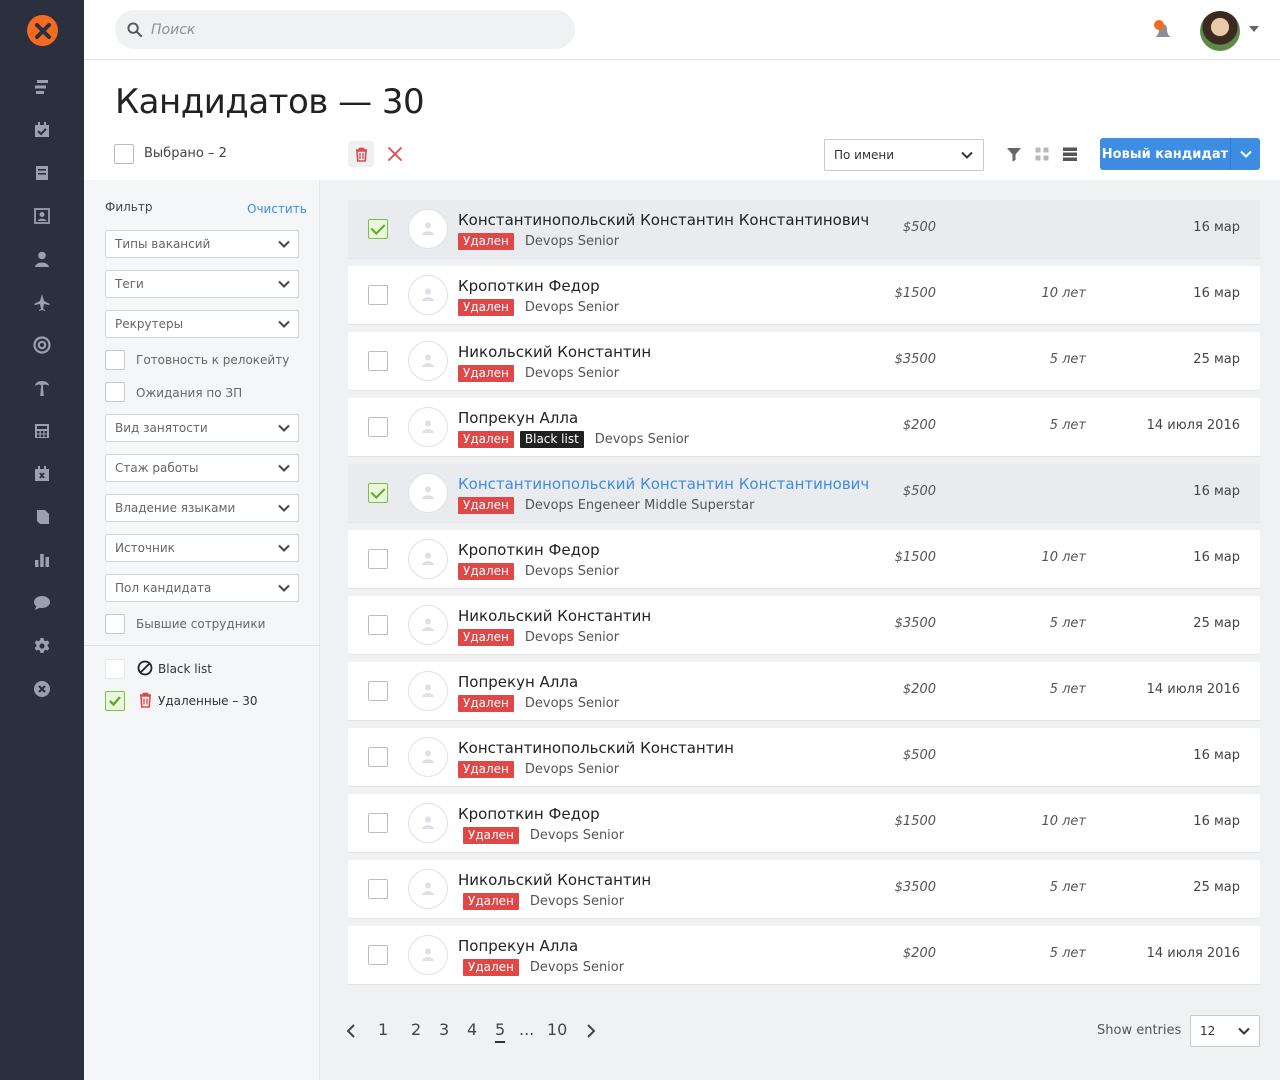 Image resolution: width=1280 pixels, height=1080 pixels. What do you see at coordinates (42, 216) in the screenshot?
I see `profile-icon` at bounding box center [42, 216].